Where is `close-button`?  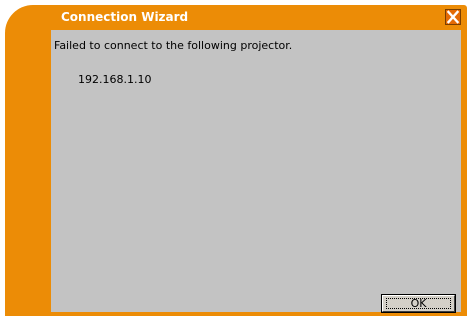 close-button is located at coordinates (453, 17).